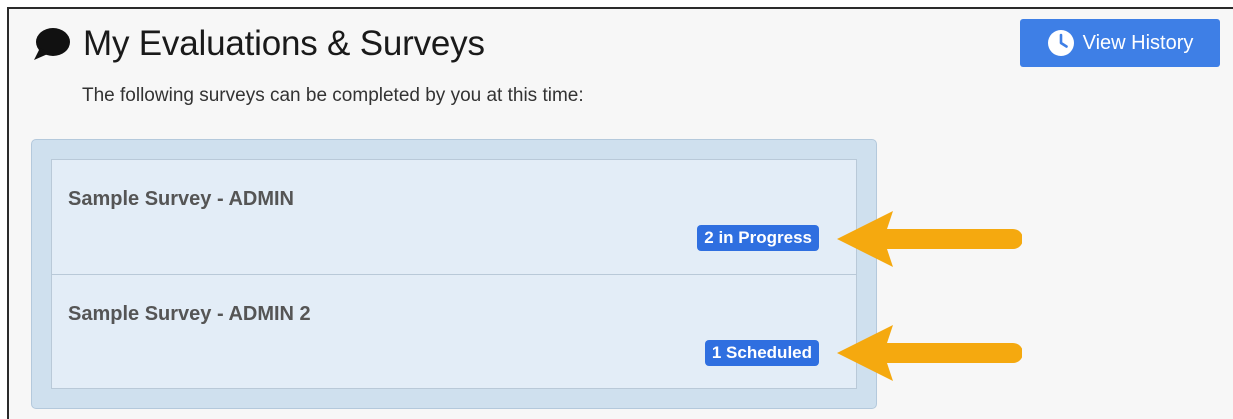  I want to click on survey-name: Sample Survey - ADMIN, so click(181, 199).